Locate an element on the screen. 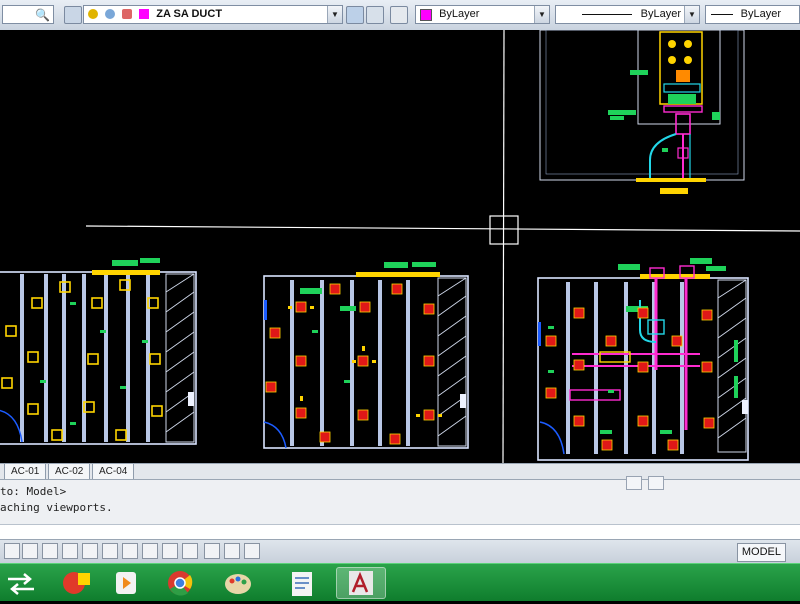 The image size is (800, 604). dyn-toggle is located at coordinates (150, 551).